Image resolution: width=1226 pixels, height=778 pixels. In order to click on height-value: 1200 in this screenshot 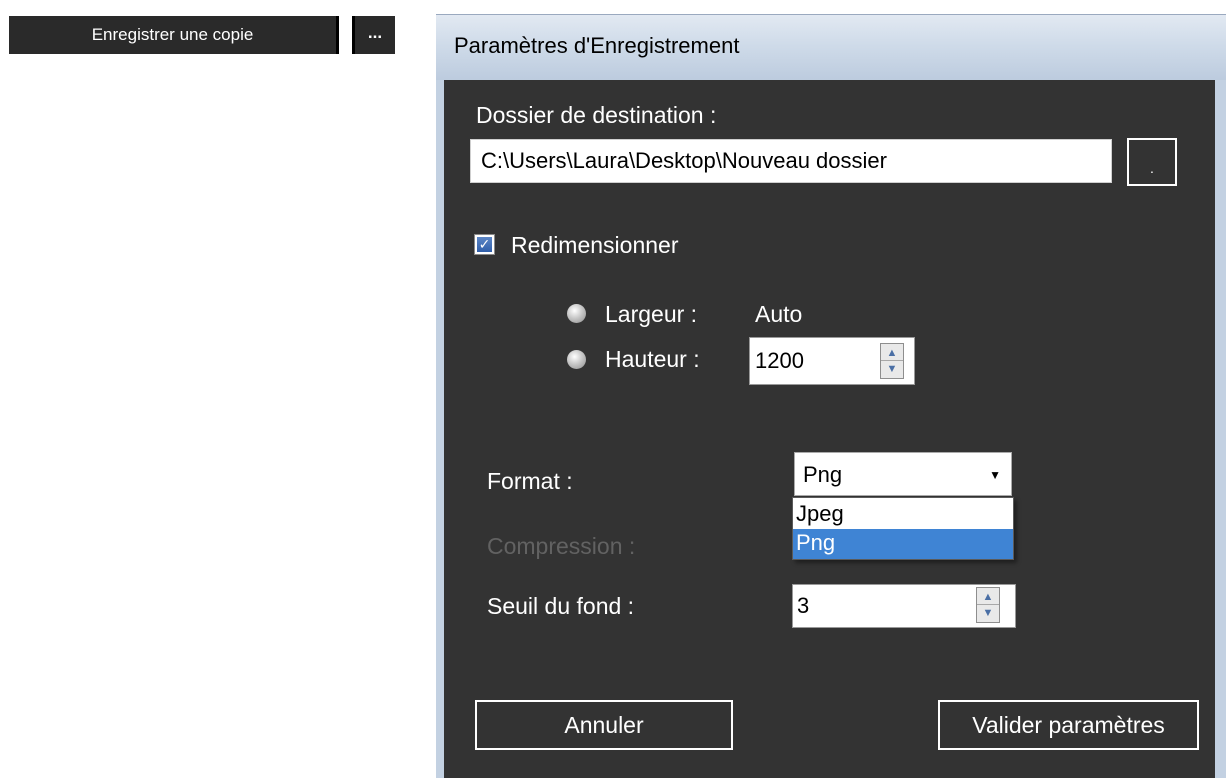, I will do `click(779, 360)`.